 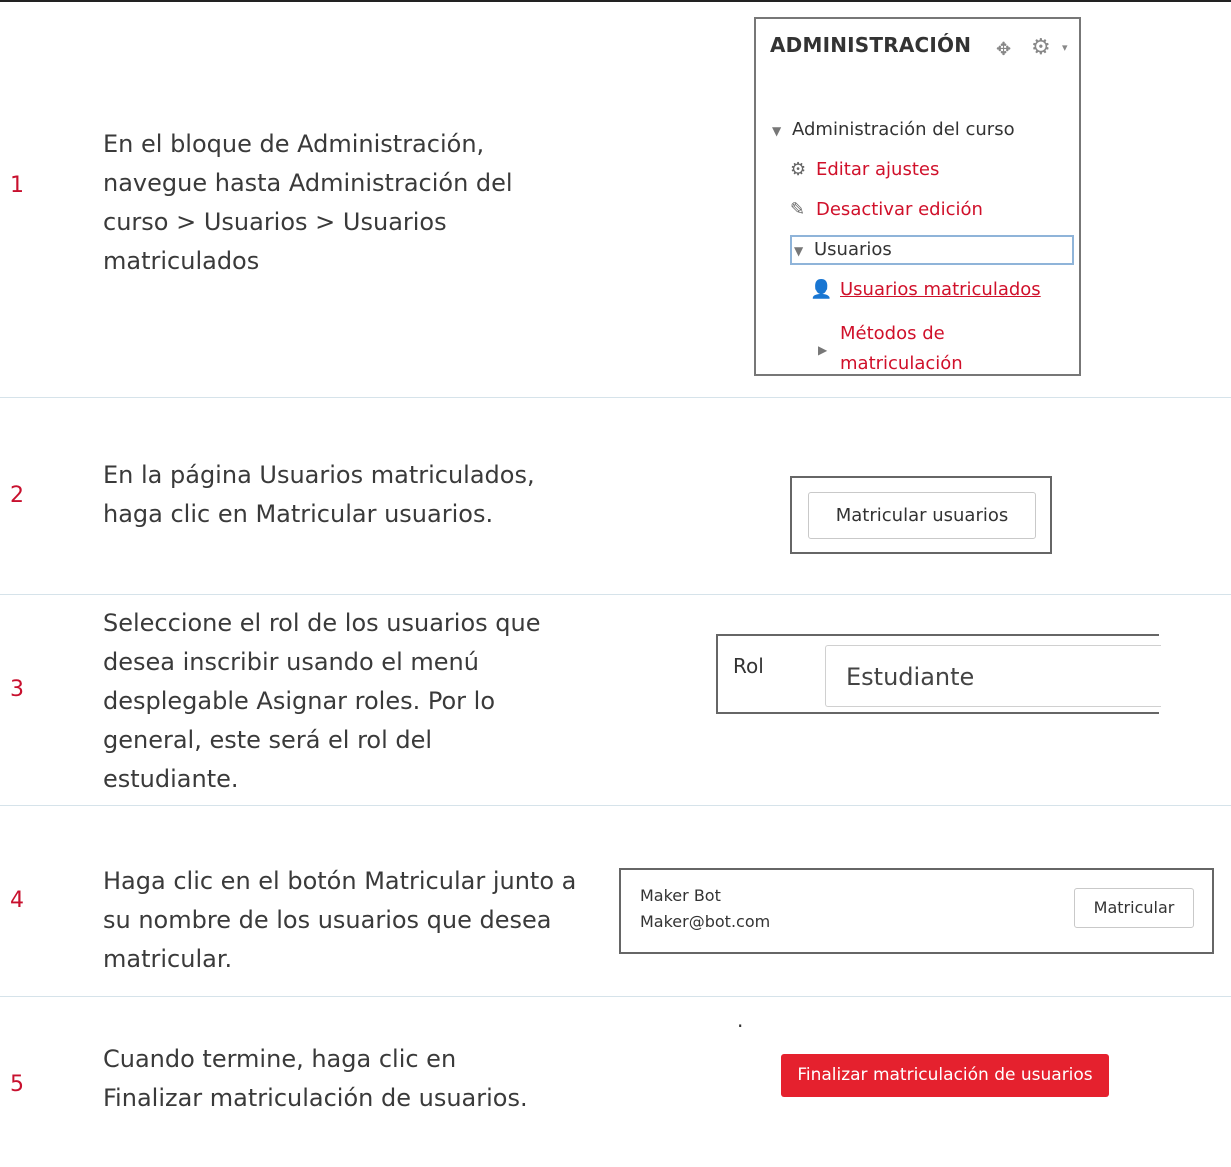 I want to click on admin-block-title: ADMINISTRACIÓN, so click(x=871, y=45).